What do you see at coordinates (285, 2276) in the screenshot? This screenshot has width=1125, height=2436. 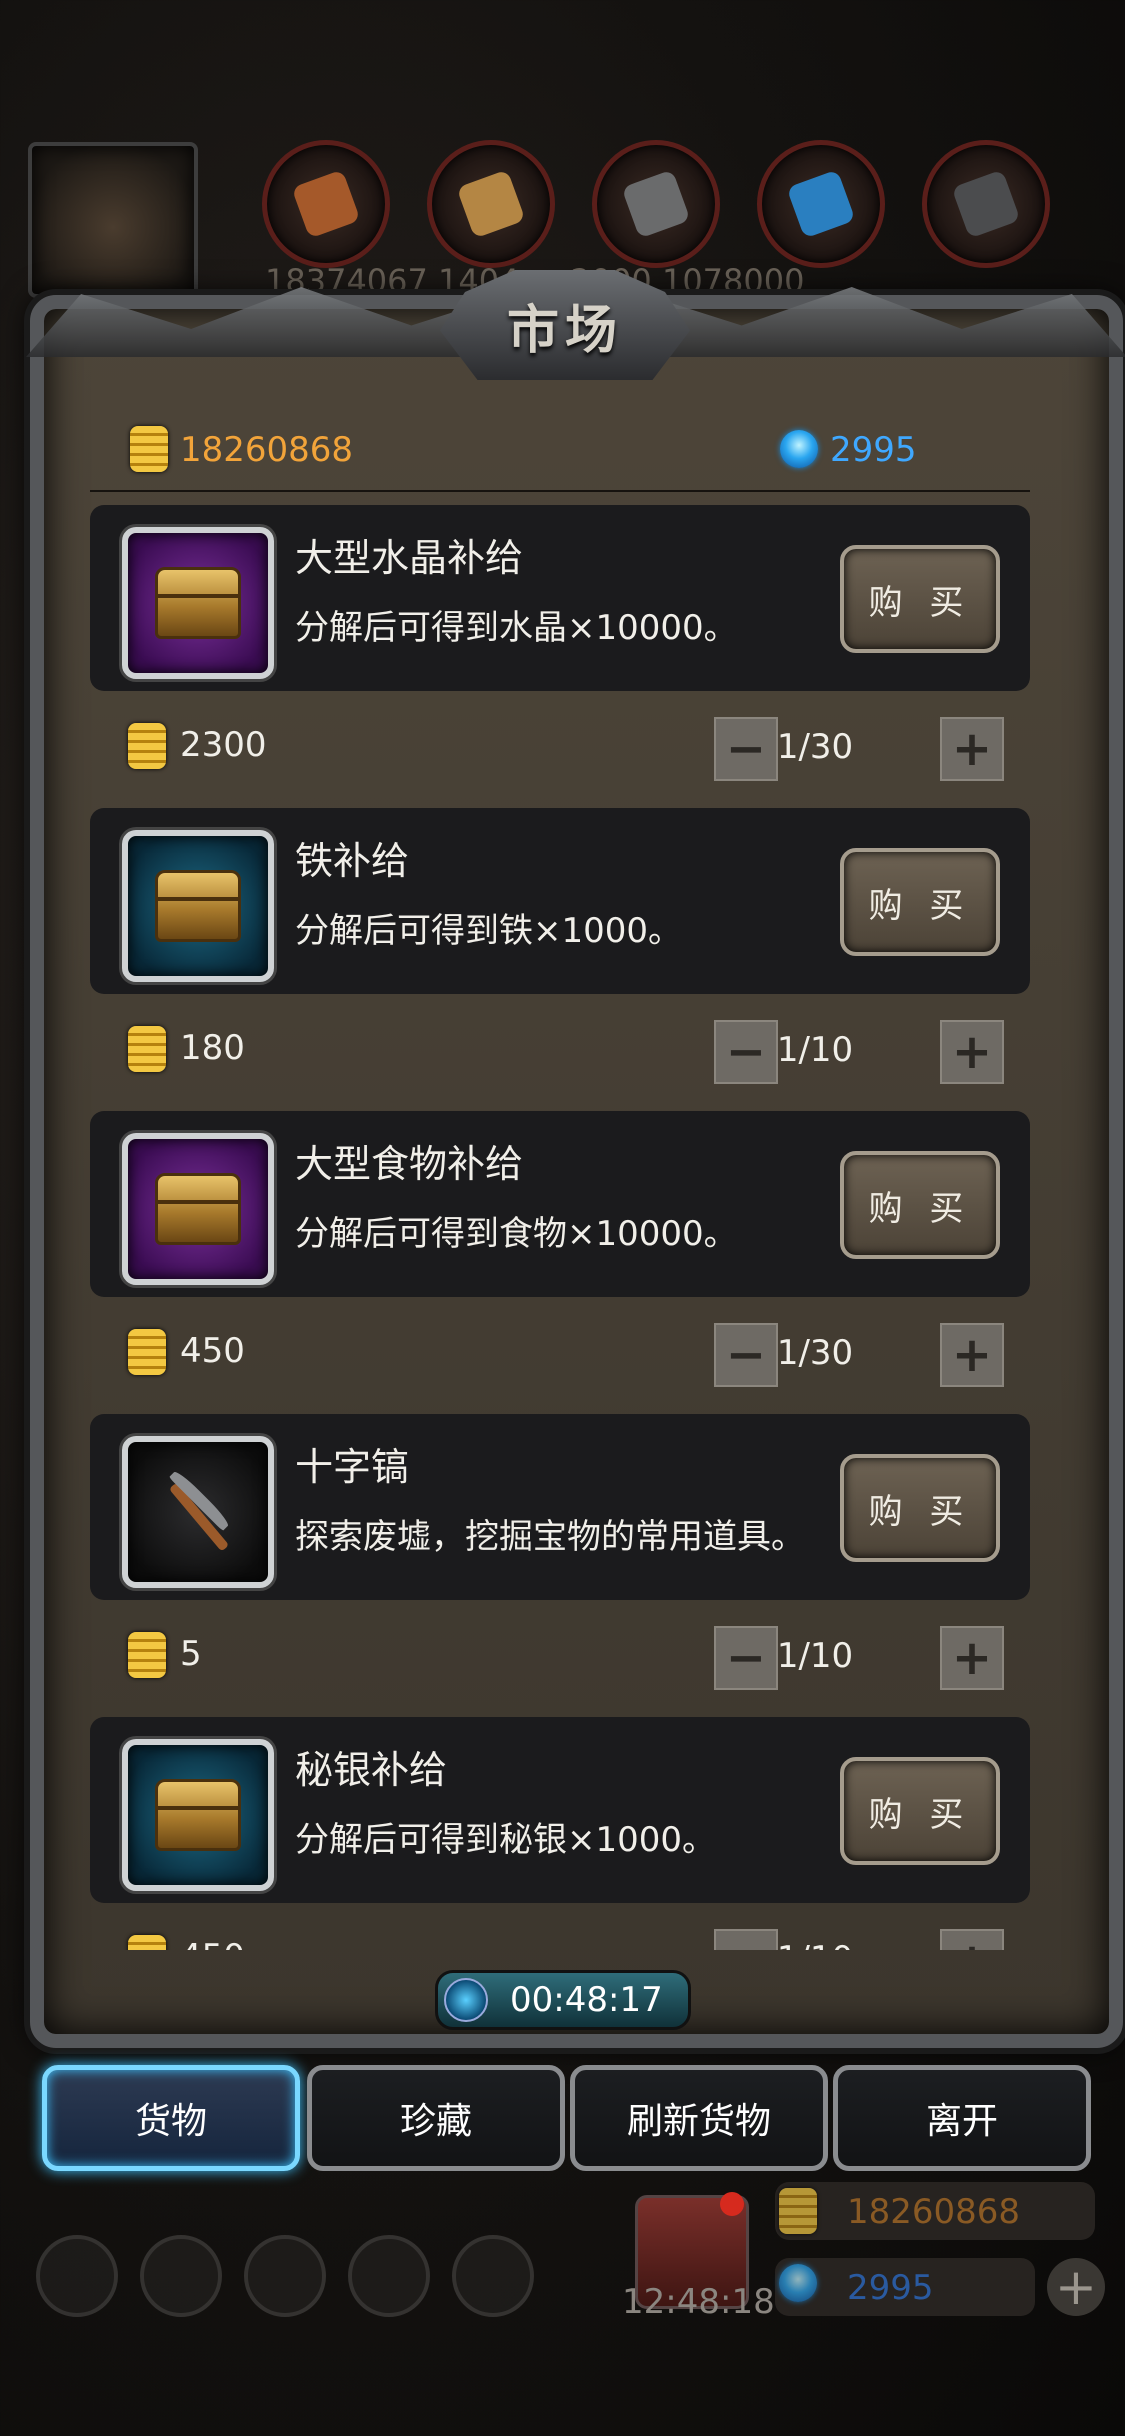 I see `ranking-icon` at bounding box center [285, 2276].